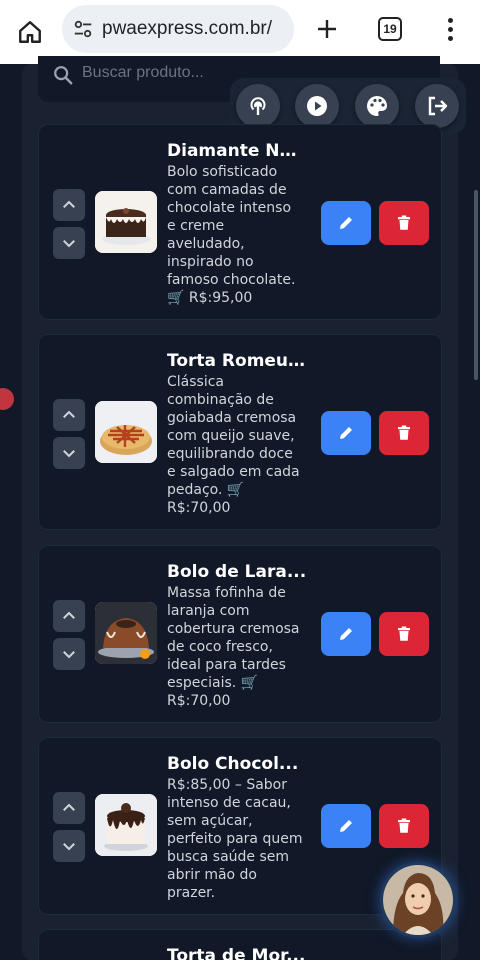 Image resolution: width=480 pixels, height=960 pixels. Describe the element at coordinates (7, 399) in the screenshot. I see `side-indicator` at that location.